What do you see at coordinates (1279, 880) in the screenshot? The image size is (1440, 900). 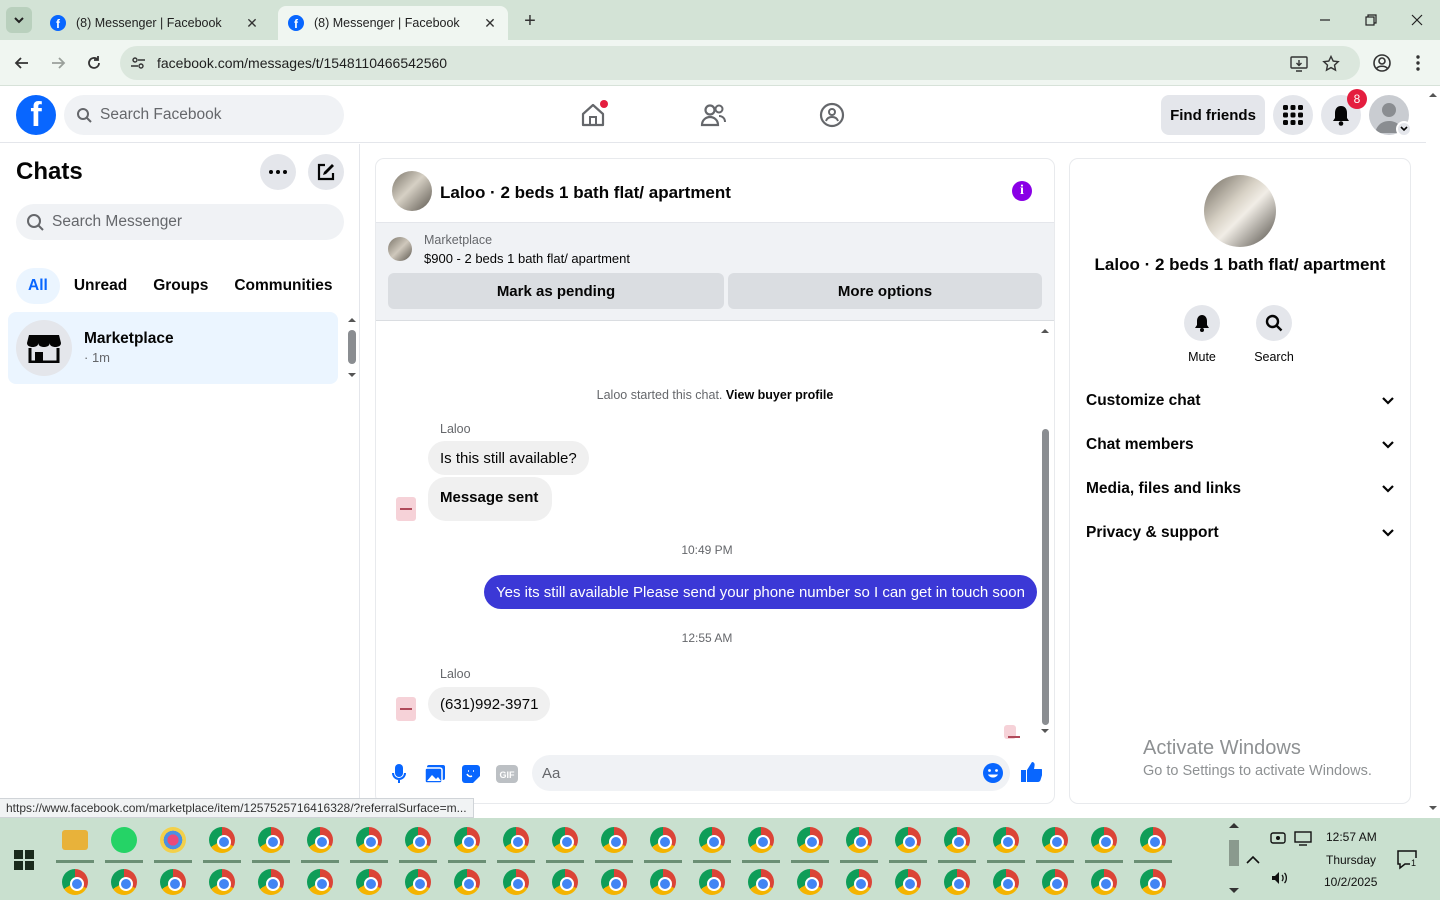 I see `volume-icon` at bounding box center [1279, 880].